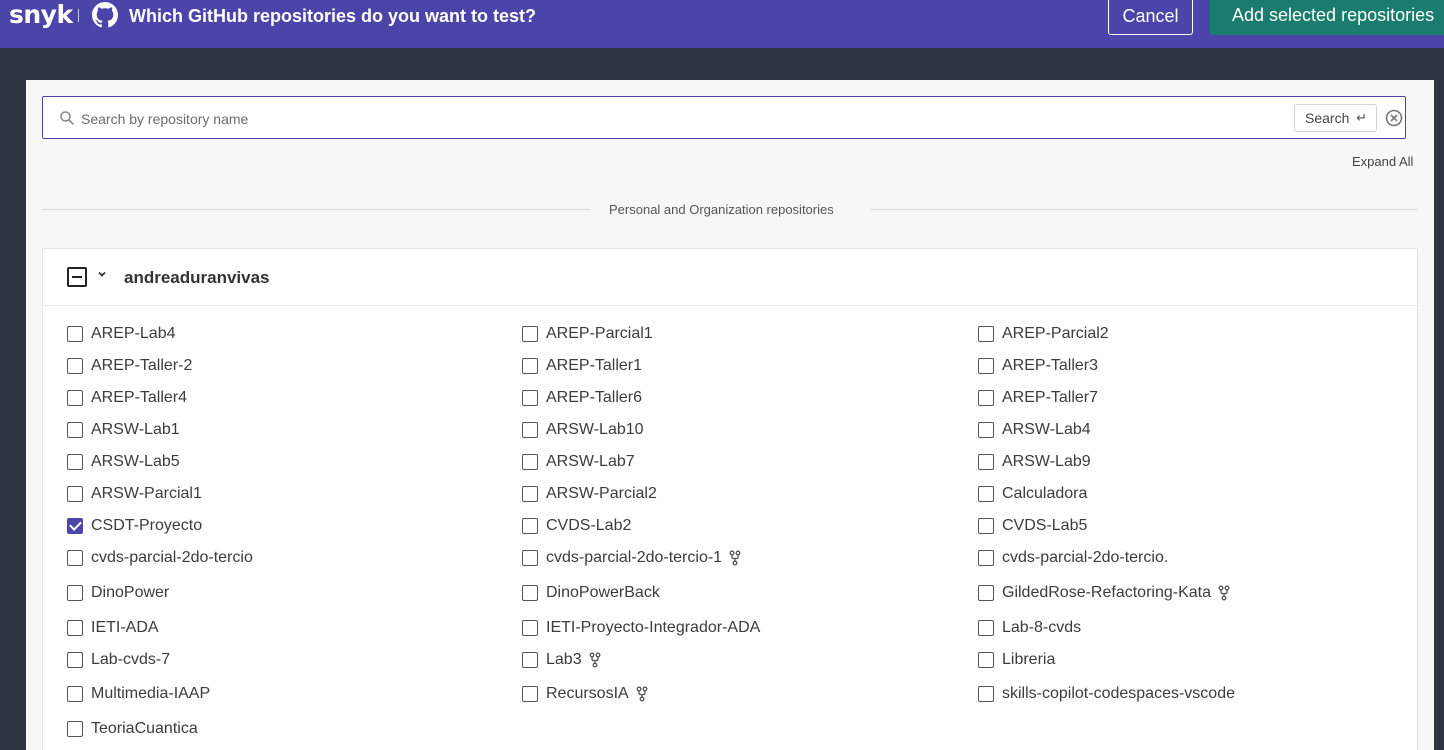 The image size is (1444, 750). Describe the element at coordinates (146, 493) in the screenshot. I see `repo-name: ARSW-Parcial1` at that location.